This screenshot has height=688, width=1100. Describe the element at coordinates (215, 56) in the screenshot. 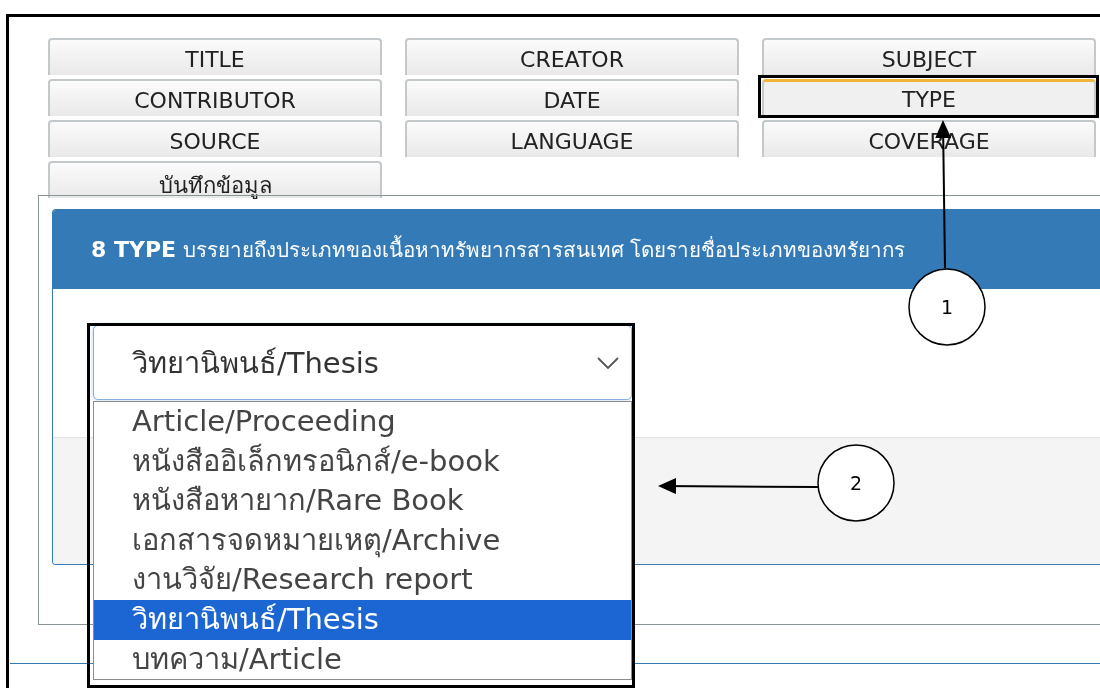

I see `tab: TITLE` at that location.